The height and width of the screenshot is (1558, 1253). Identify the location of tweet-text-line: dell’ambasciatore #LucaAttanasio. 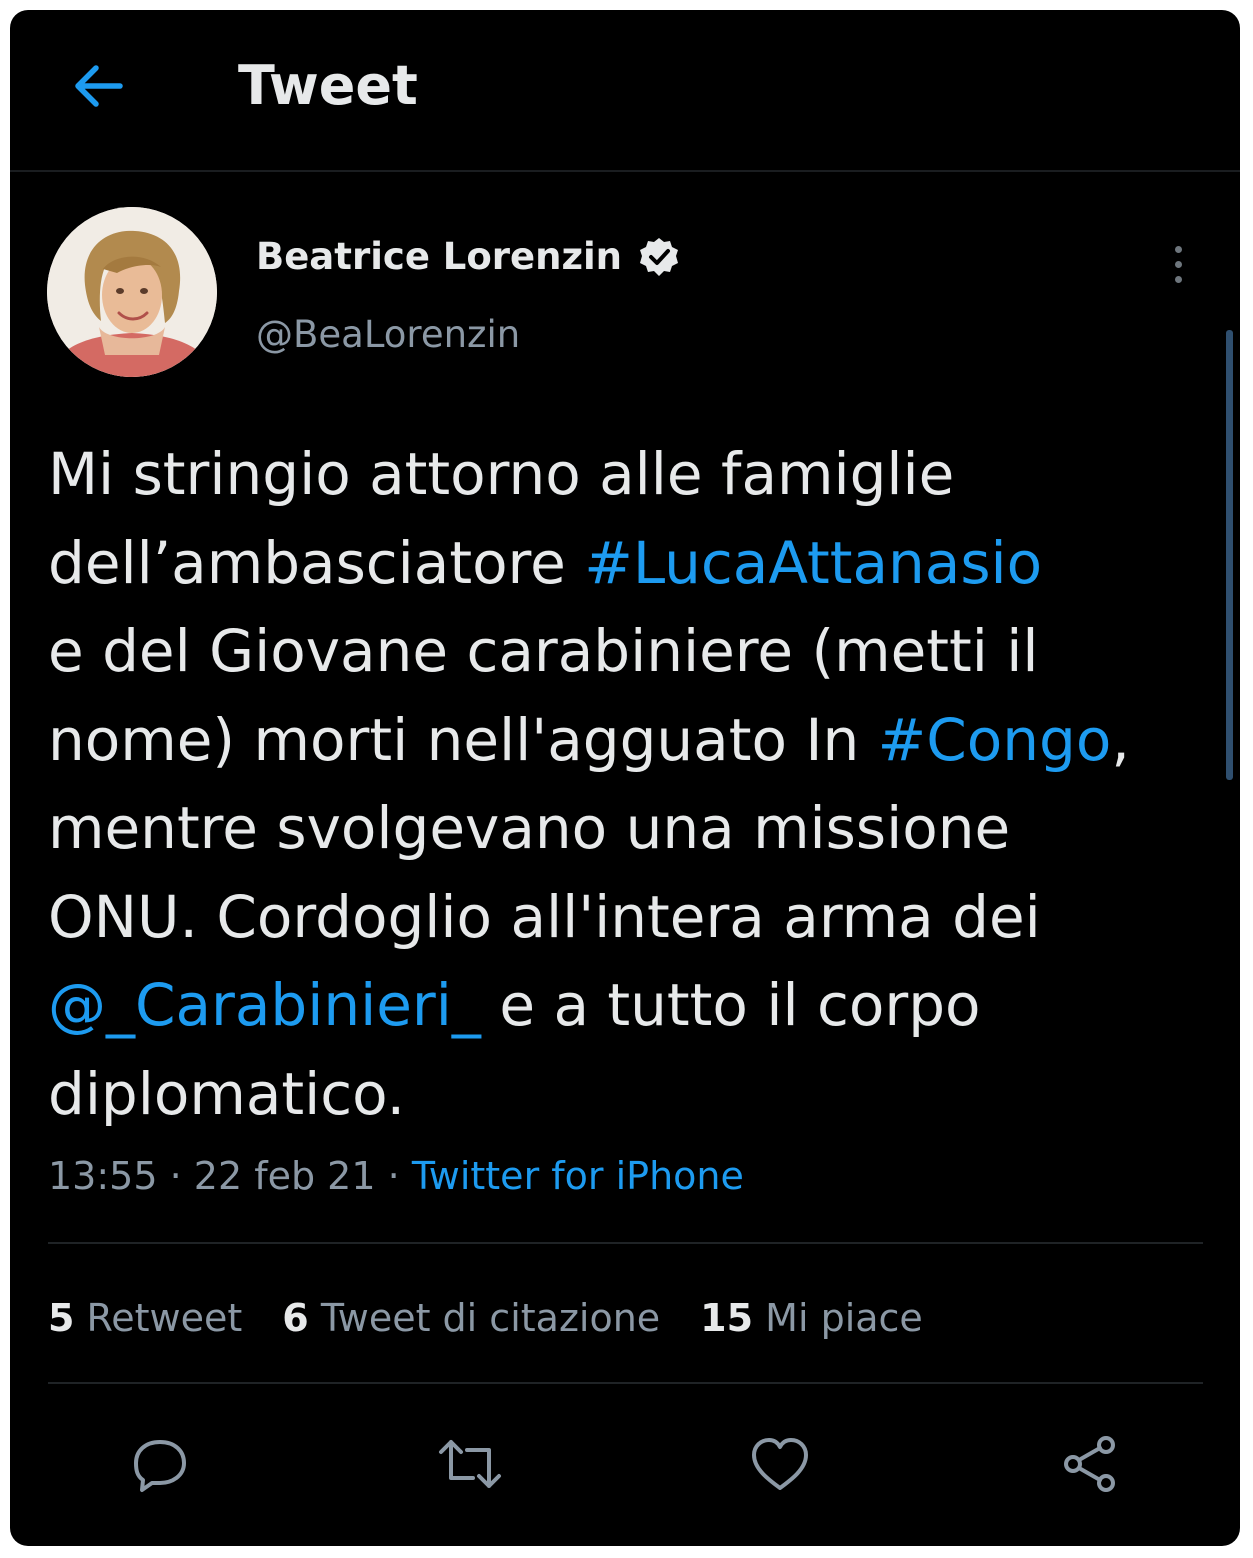
(635, 563).